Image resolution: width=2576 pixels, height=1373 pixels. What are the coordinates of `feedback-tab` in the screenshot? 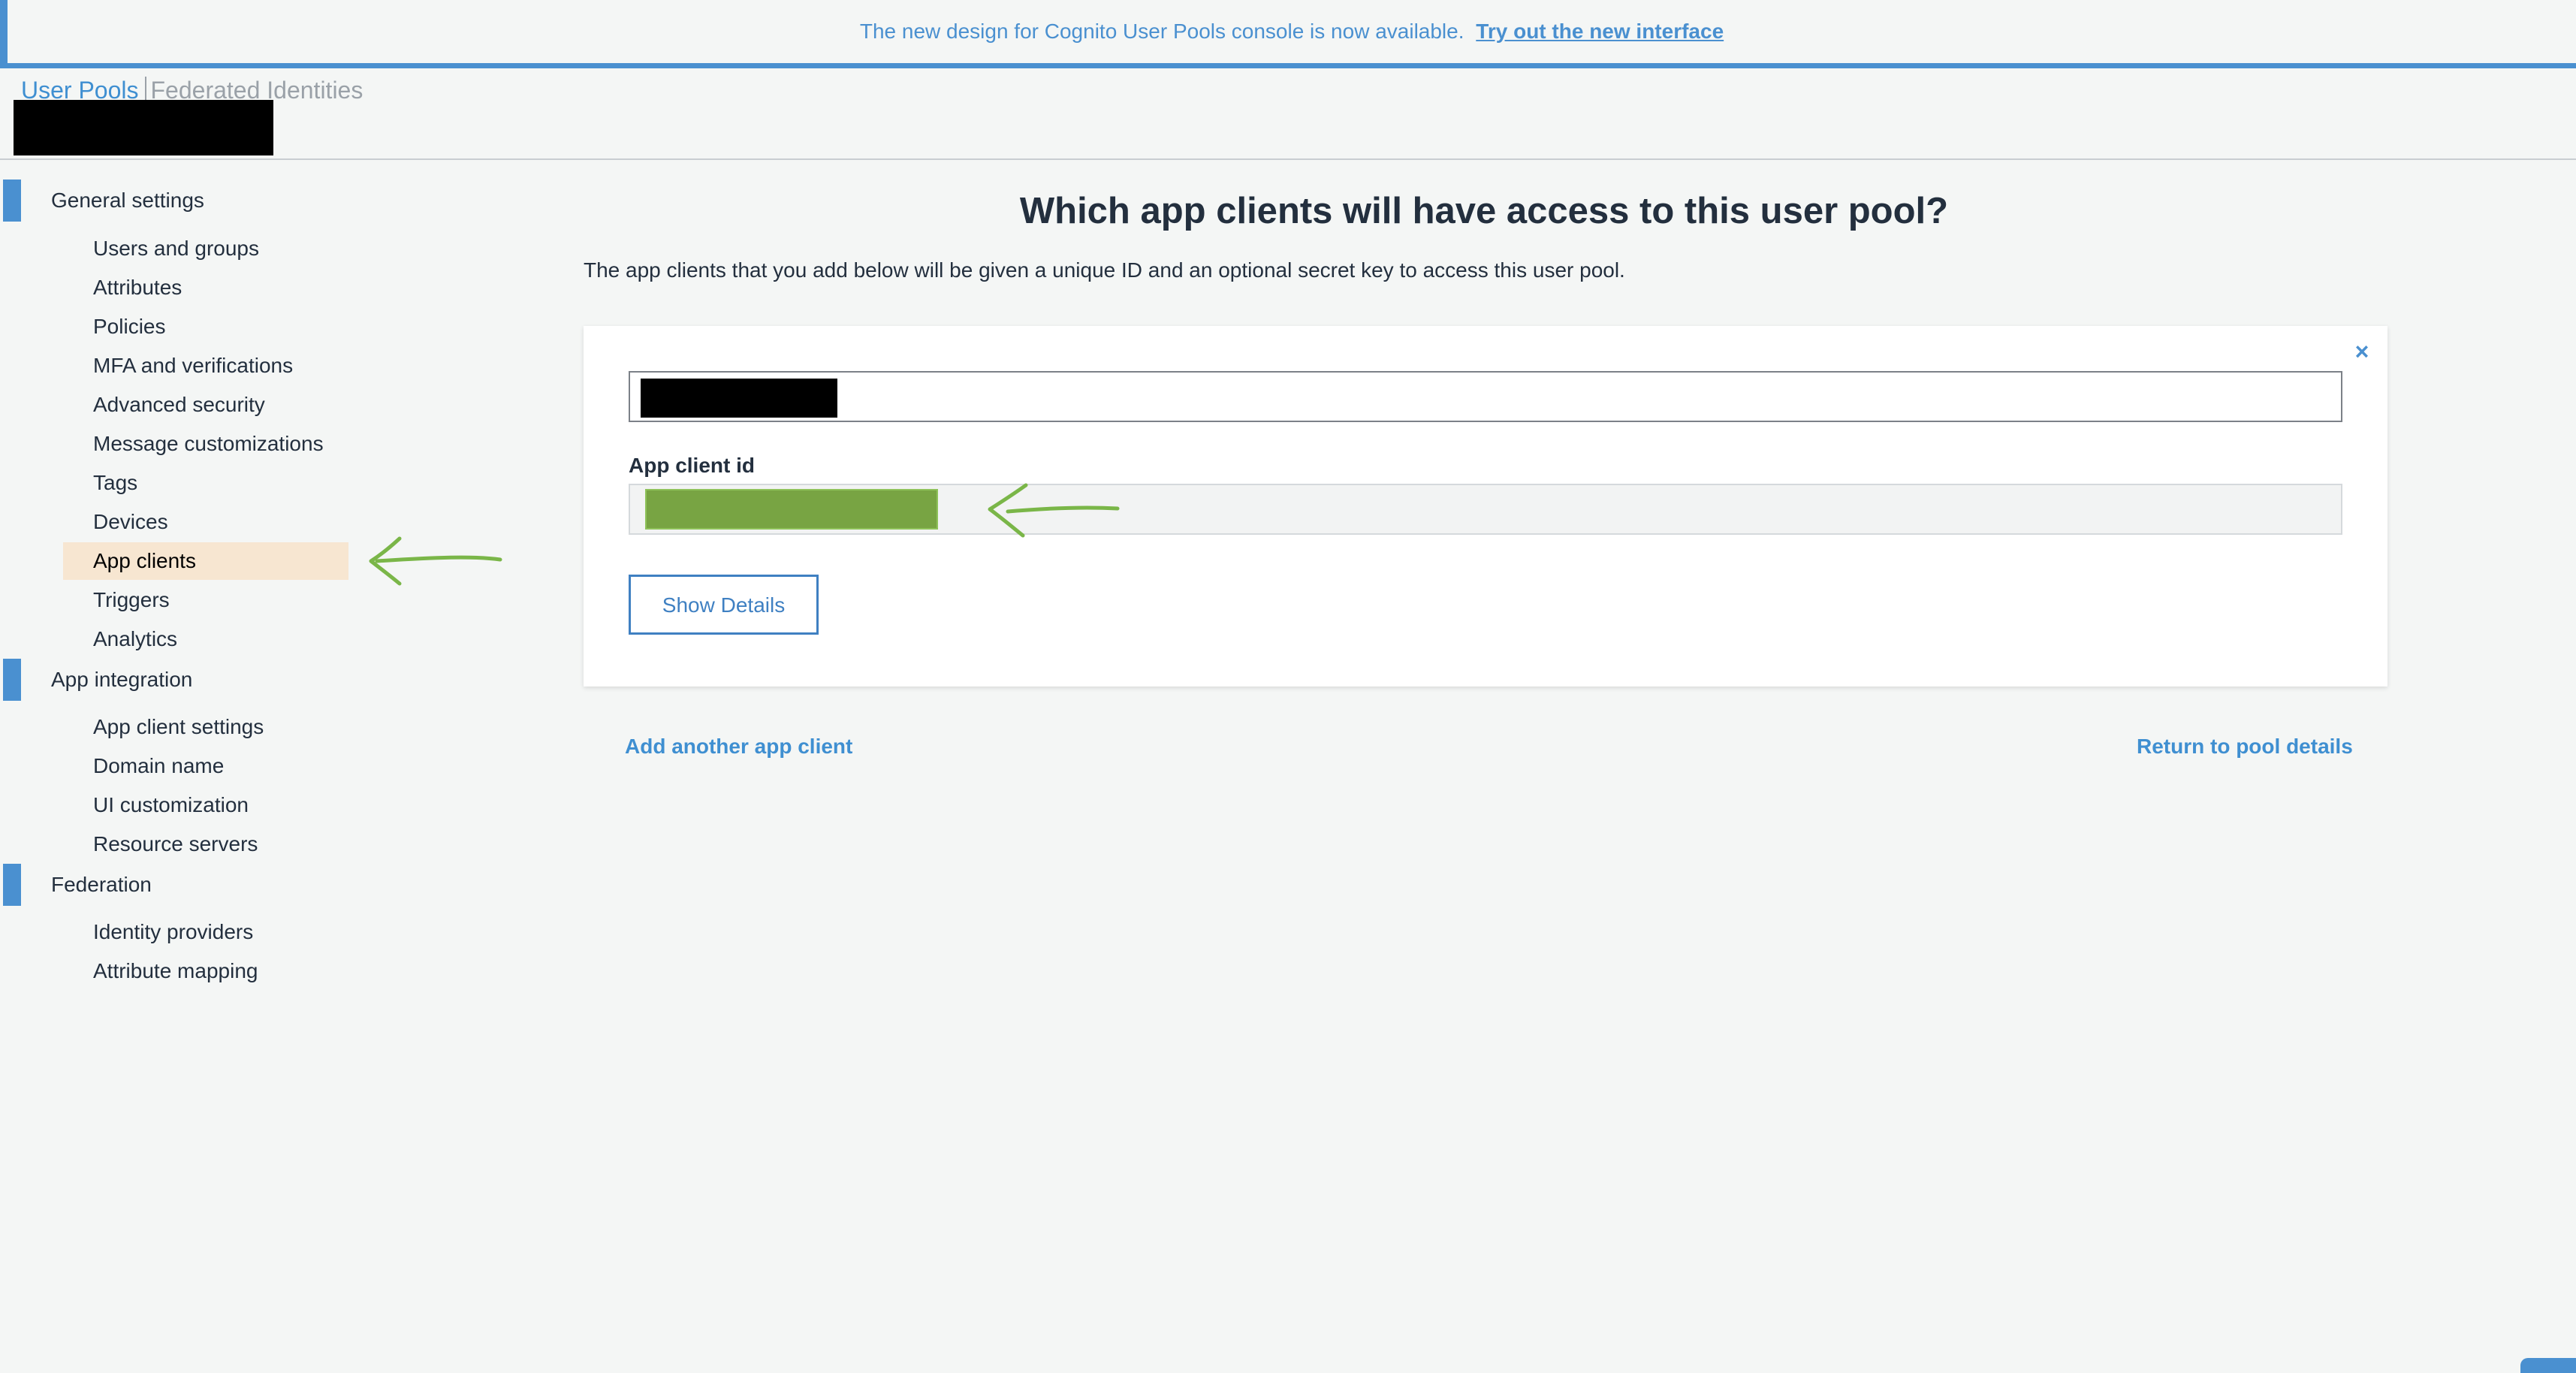 It's located at (2548, 1365).